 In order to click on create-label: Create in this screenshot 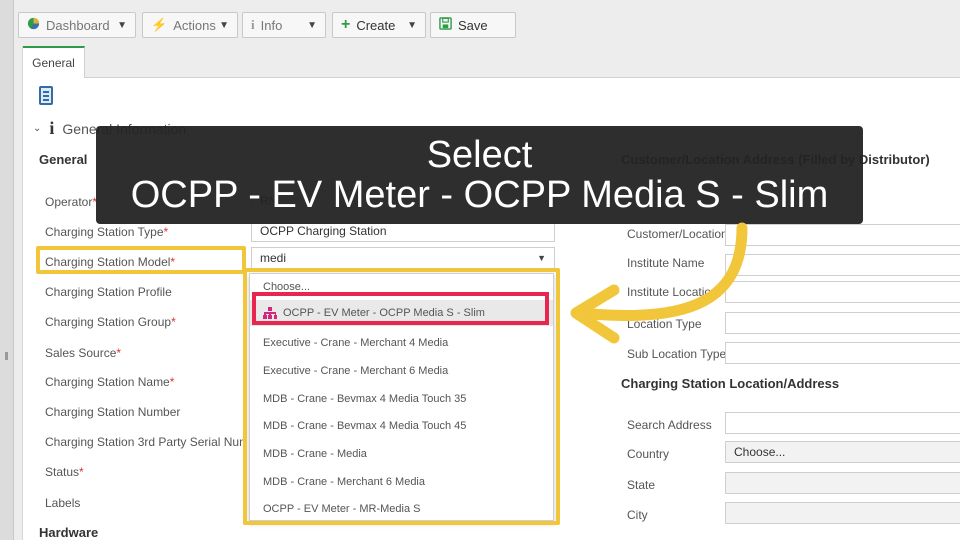, I will do `click(376, 25)`.